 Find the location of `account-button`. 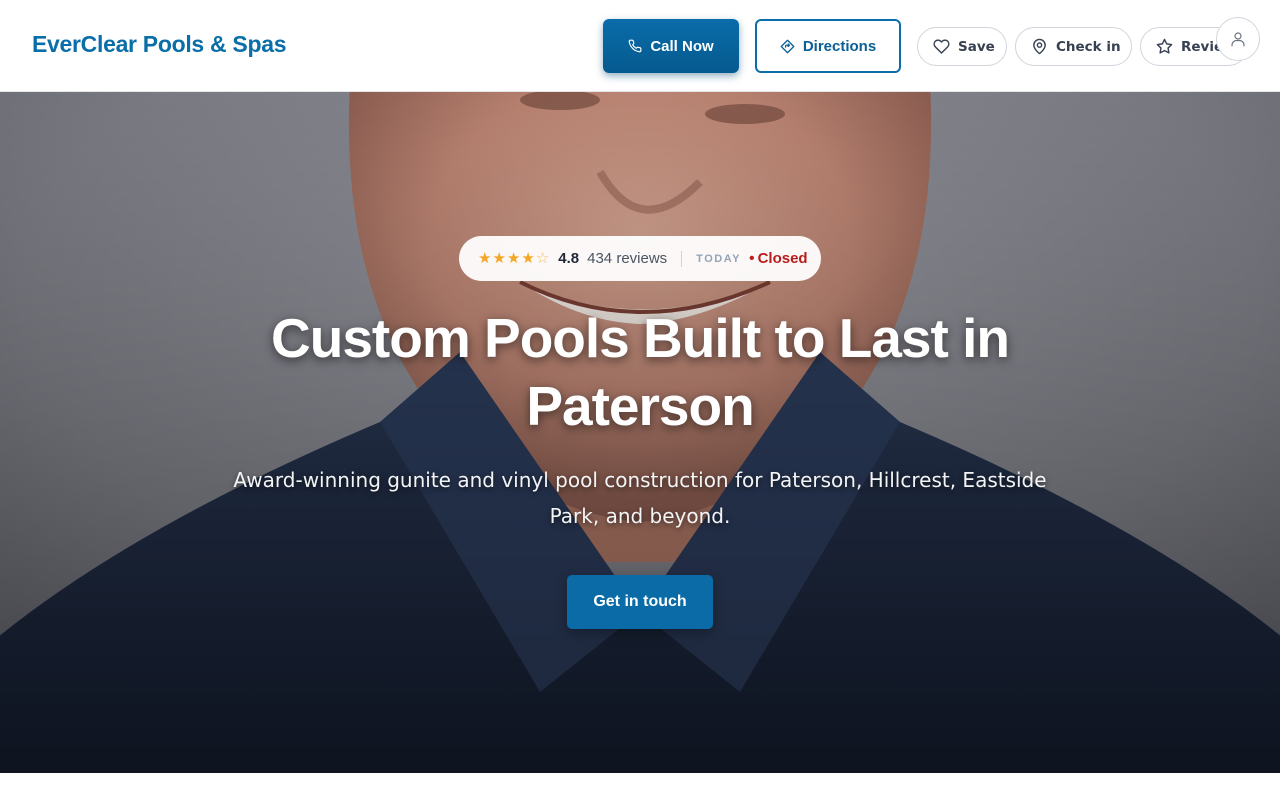

account-button is located at coordinates (1238, 39).